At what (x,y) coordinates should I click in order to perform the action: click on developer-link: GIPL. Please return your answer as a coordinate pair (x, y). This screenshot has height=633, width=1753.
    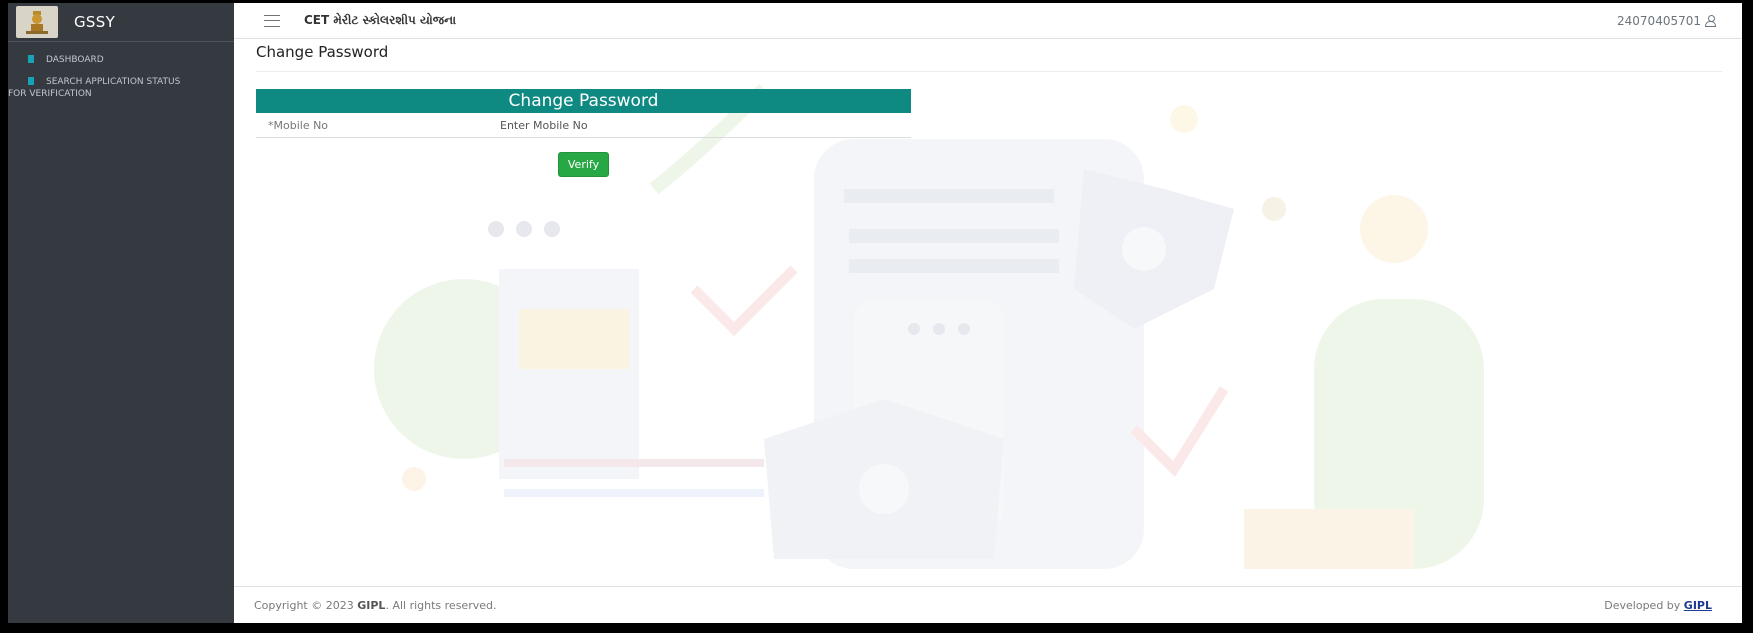
    Looking at the image, I should click on (1698, 605).